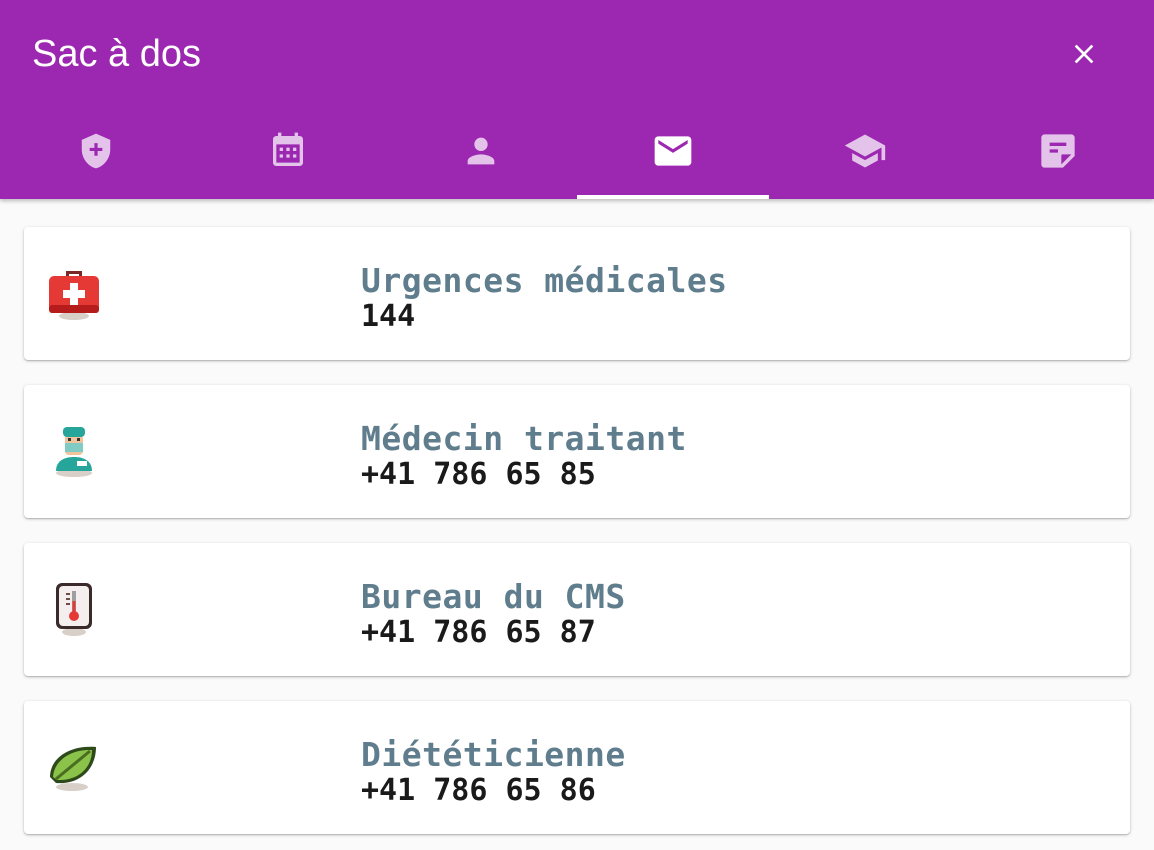 This screenshot has height=850, width=1154. Describe the element at coordinates (74, 451) in the screenshot. I see `doctor-icon` at that location.